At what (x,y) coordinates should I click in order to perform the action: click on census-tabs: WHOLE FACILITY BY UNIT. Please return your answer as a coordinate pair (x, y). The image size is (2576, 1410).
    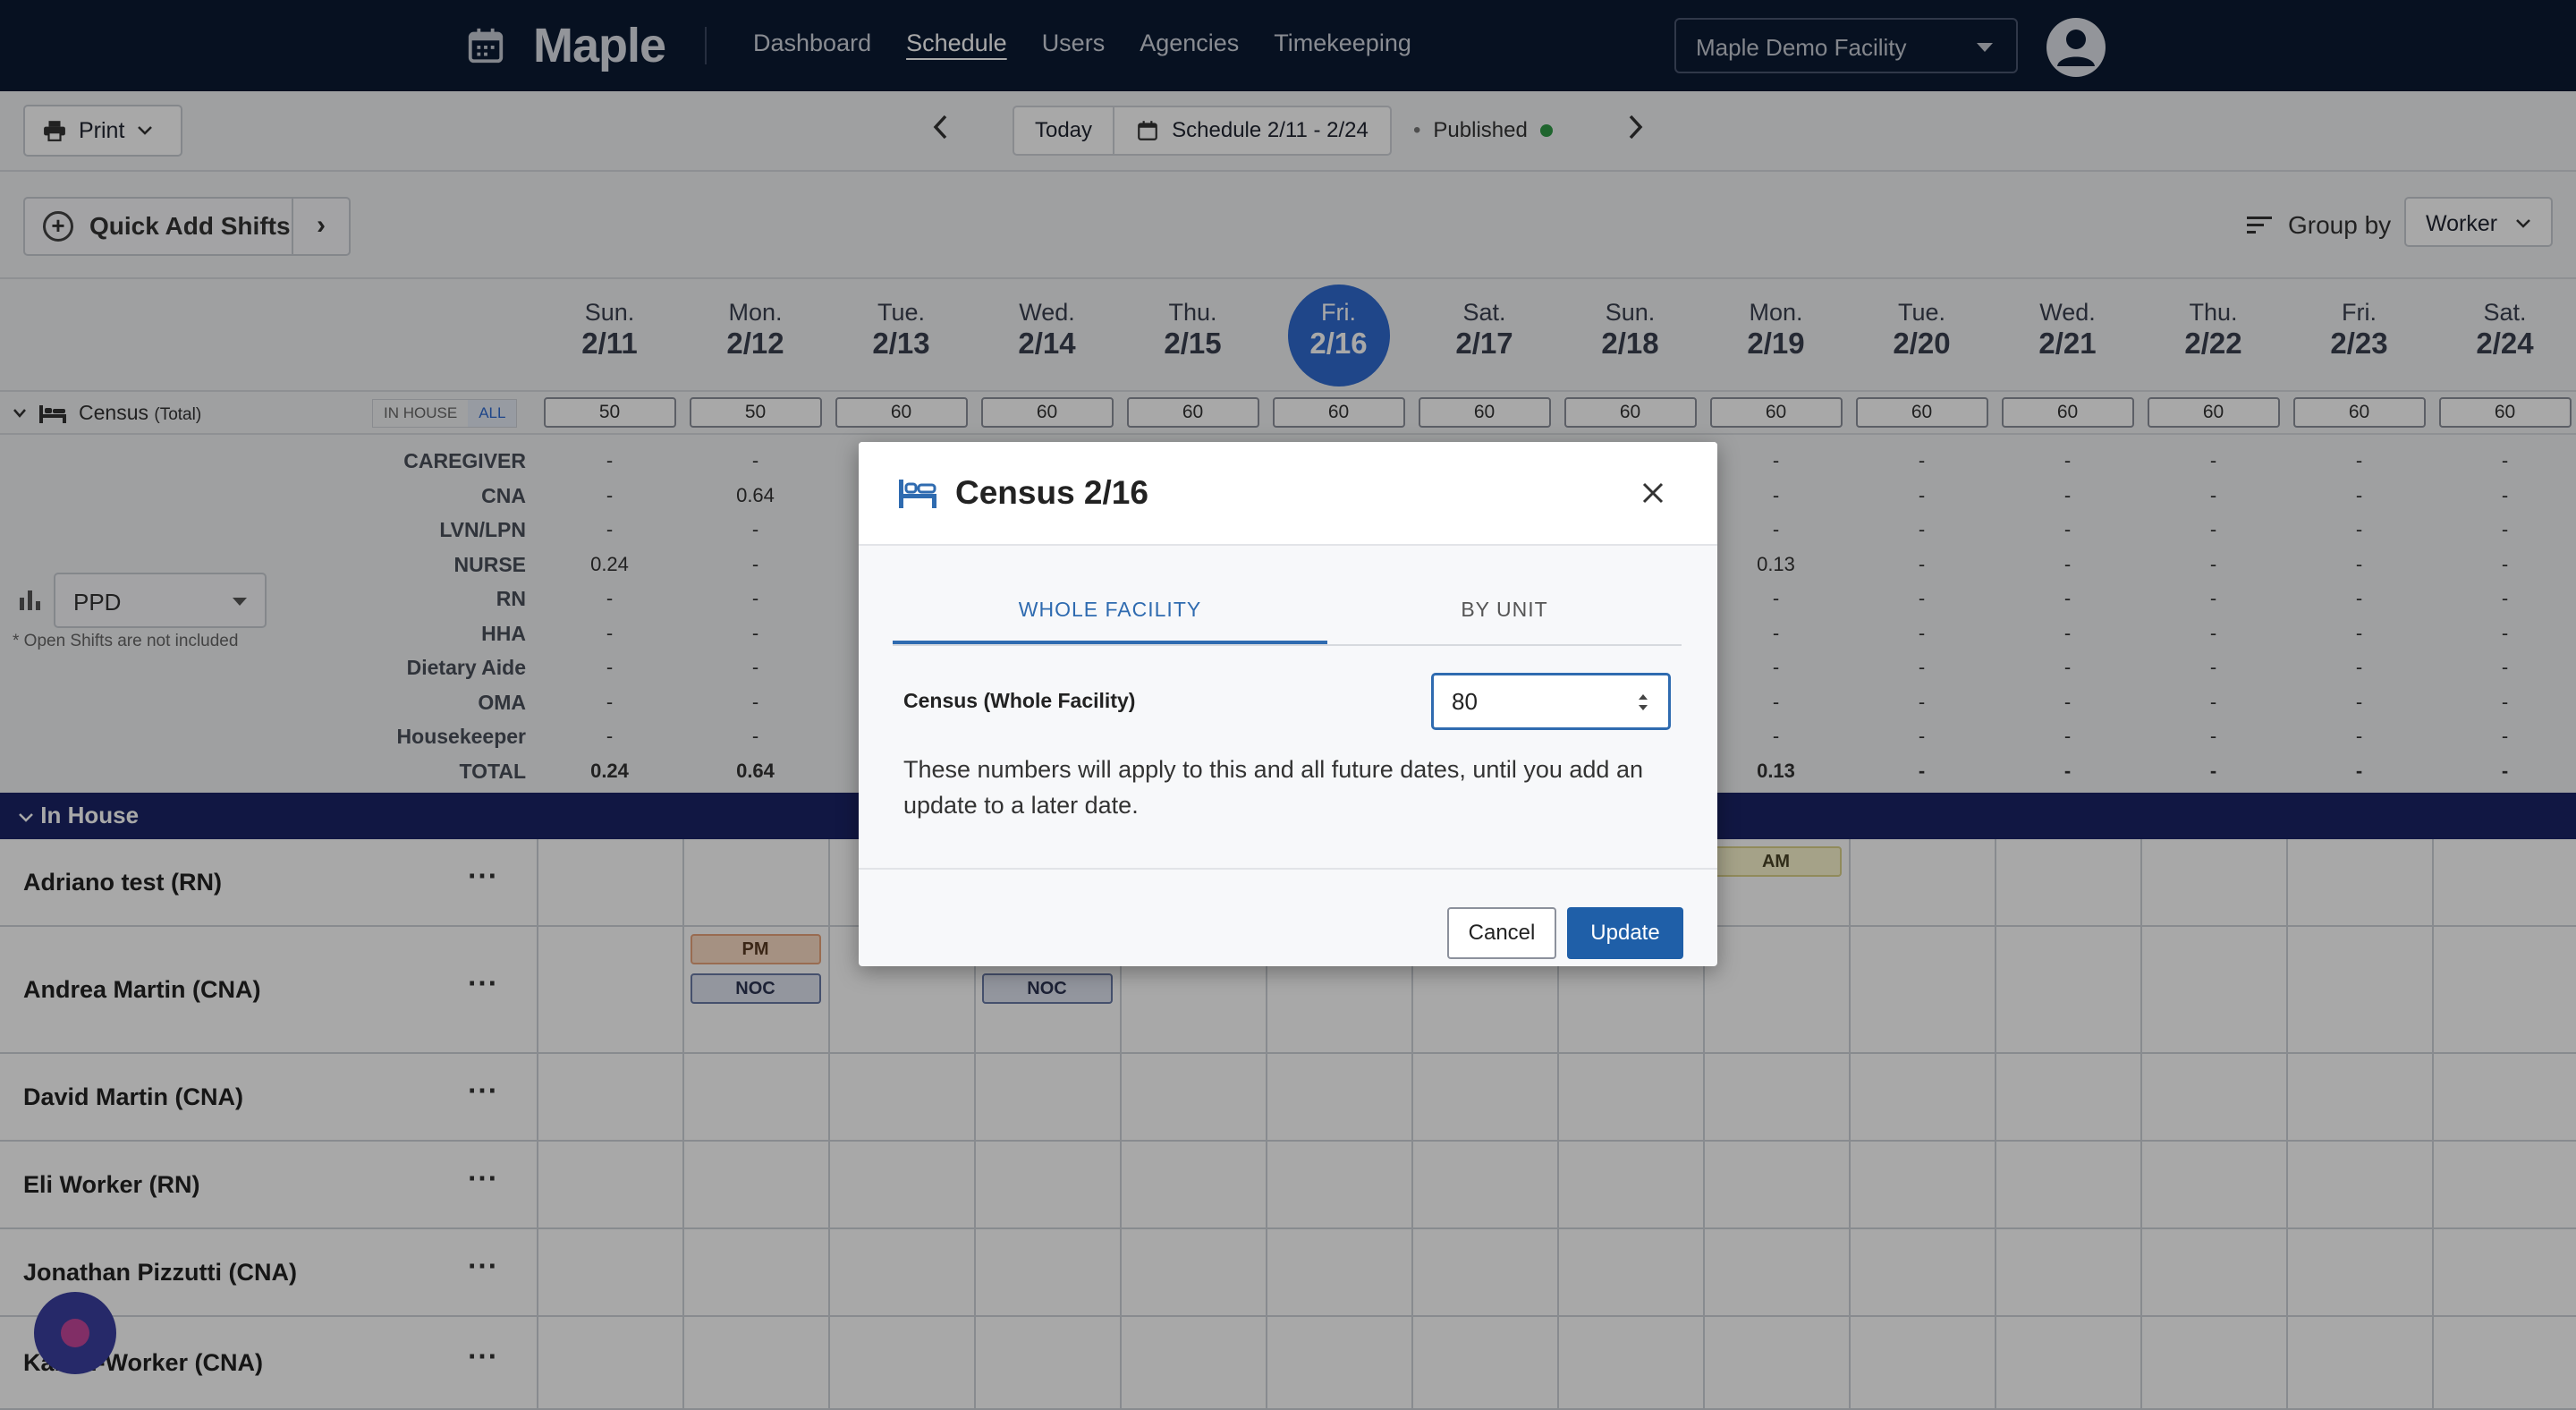
    Looking at the image, I should click on (1287, 611).